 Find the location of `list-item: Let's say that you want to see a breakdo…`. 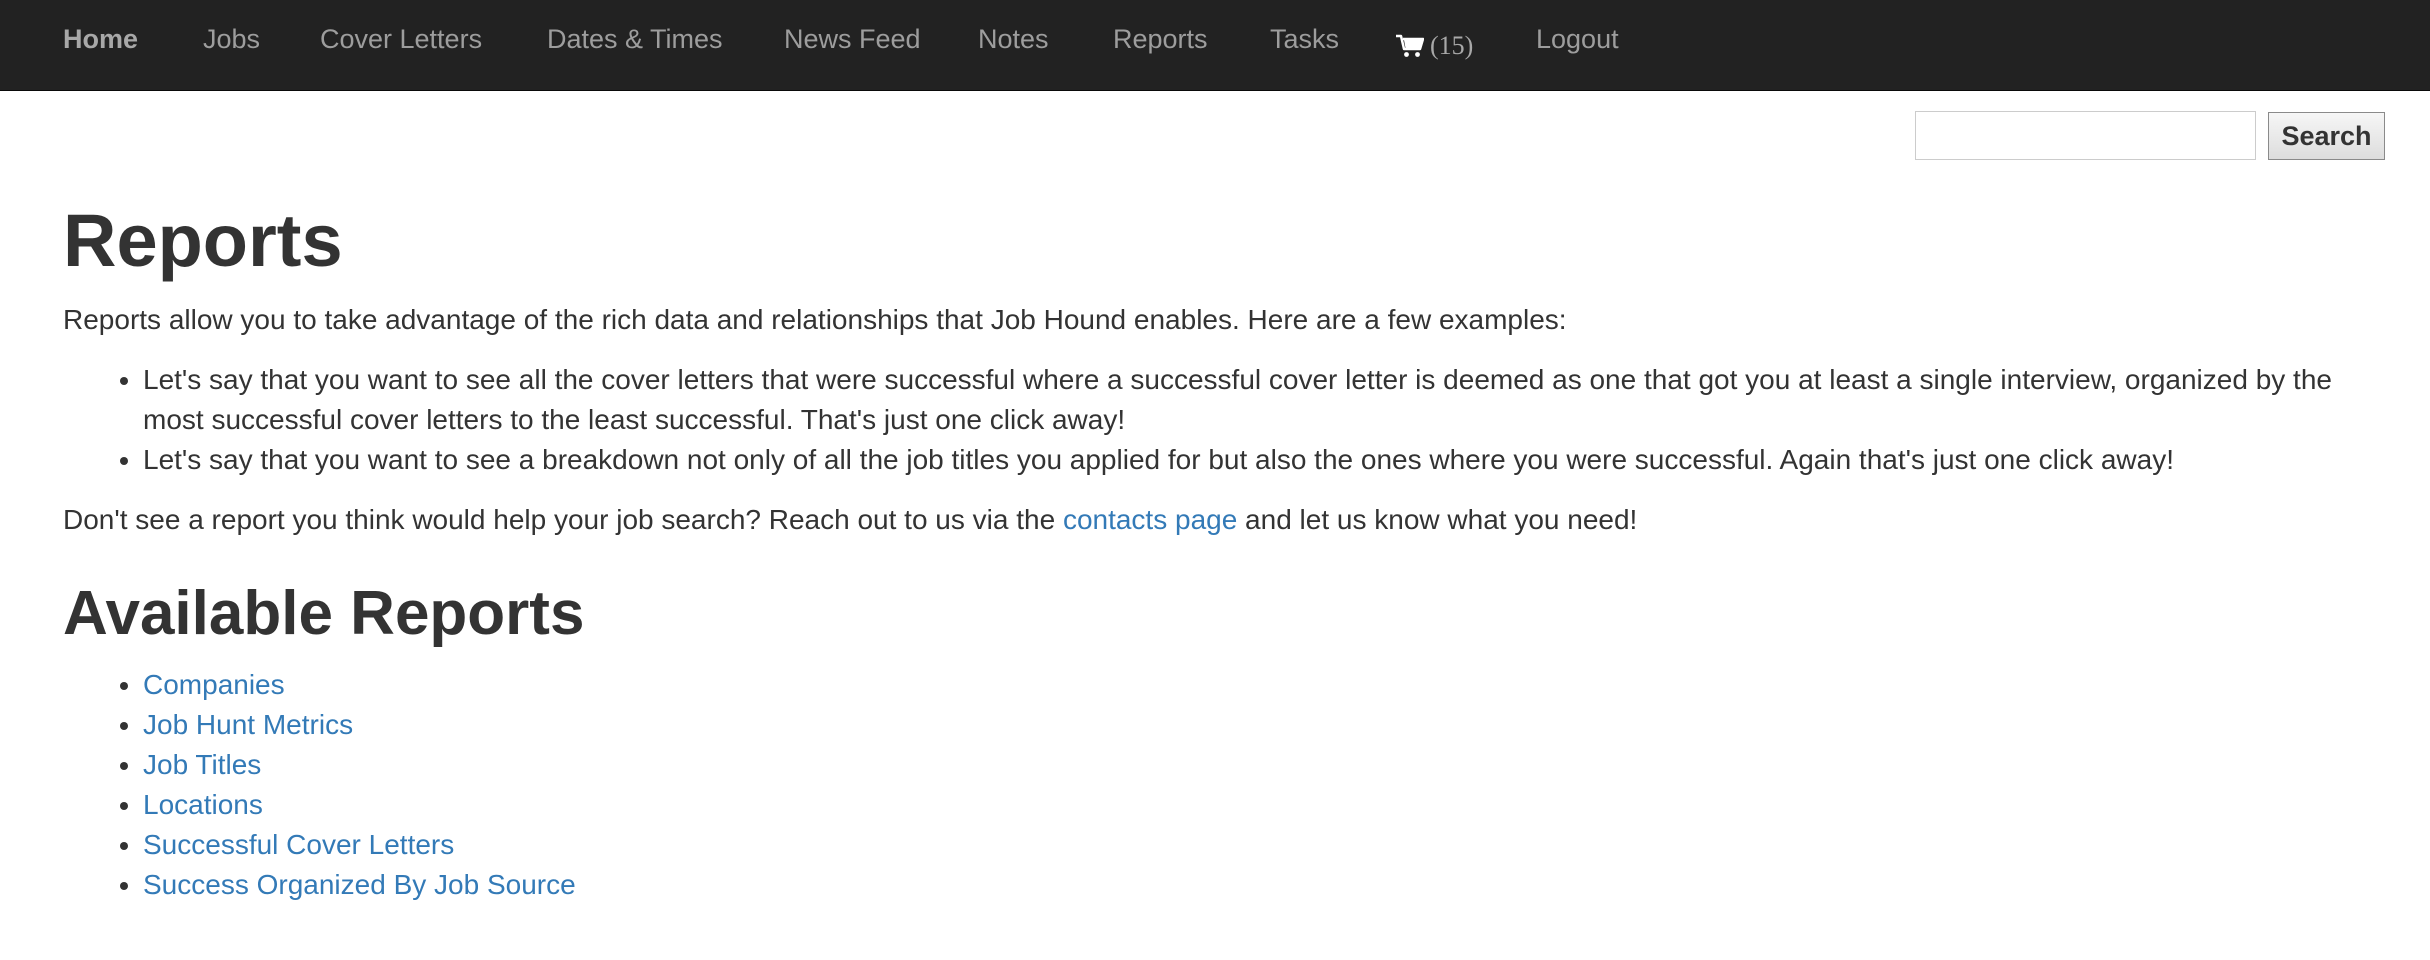

list-item: Let's say that you want to see a breakdo… is located at coordinates (1248, 460).